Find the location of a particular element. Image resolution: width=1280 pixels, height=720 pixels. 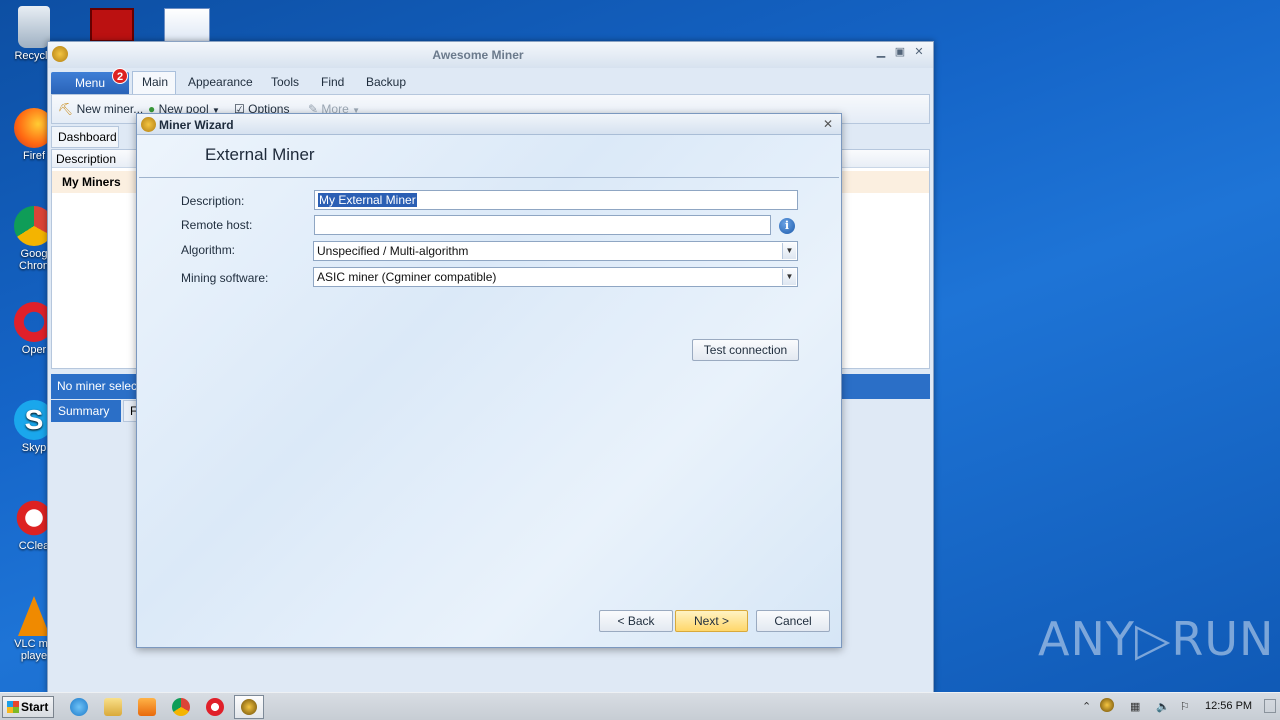

window-title: Awesome Miner is located at coordinates (478, 55).